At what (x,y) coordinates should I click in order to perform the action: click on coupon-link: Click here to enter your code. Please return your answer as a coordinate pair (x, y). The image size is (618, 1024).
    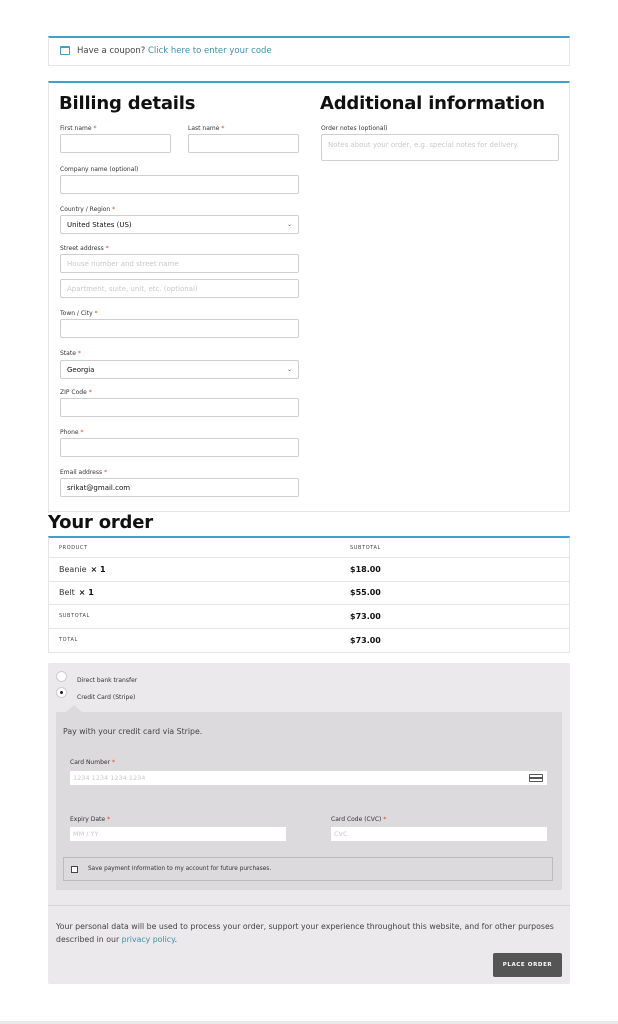
    Looking at the image, I should click on (210, 51).